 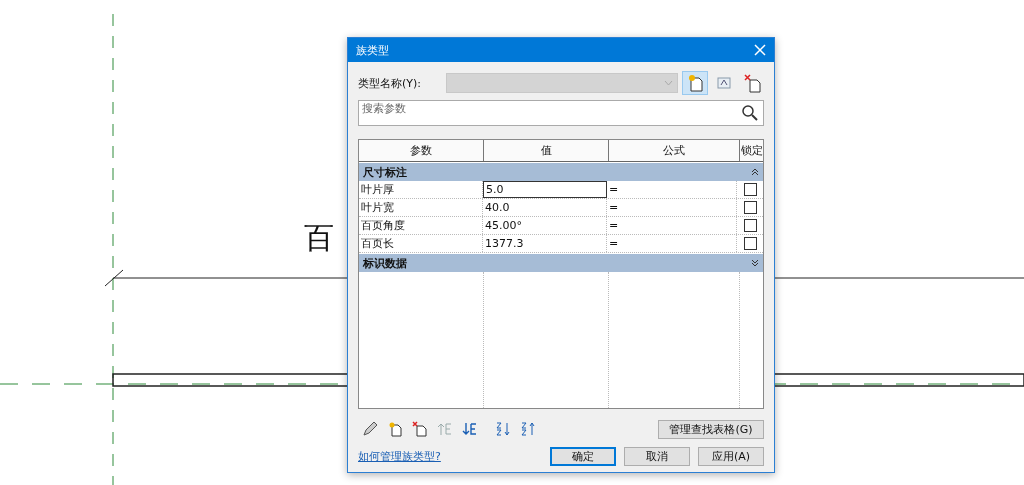 What do you see at coordinates (470, 429) in the screenshot?
I see `move-down-icon` at bounding box center [470, 429].